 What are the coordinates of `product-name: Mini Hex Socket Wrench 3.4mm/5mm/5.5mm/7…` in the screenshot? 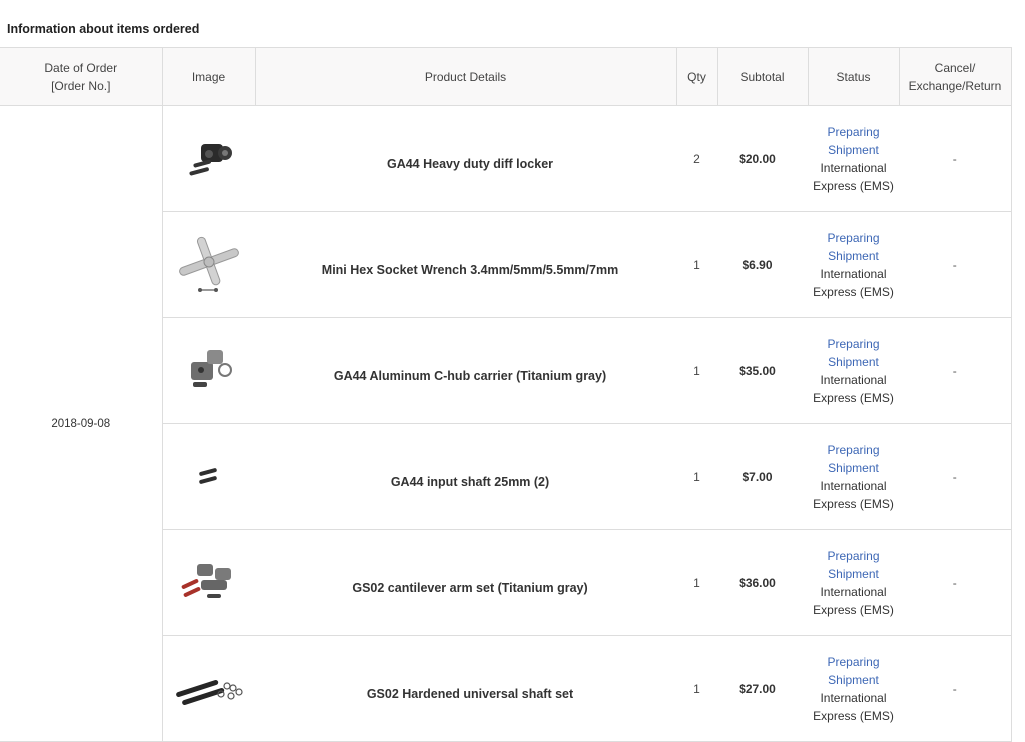 It's located at (465, 264).